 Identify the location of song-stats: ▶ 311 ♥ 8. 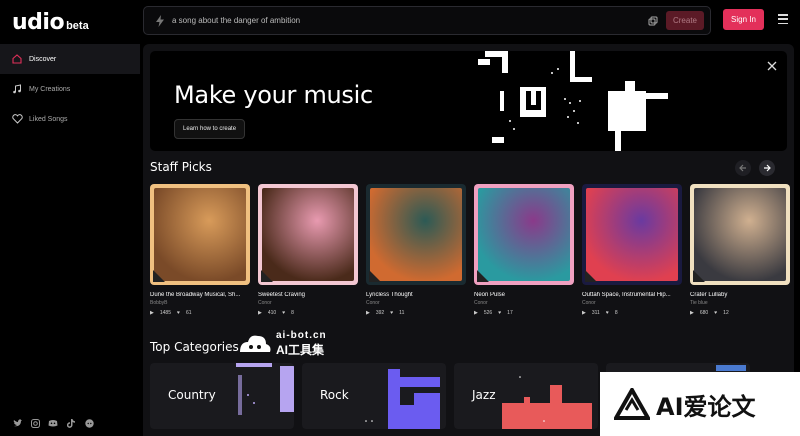
(632, 313).